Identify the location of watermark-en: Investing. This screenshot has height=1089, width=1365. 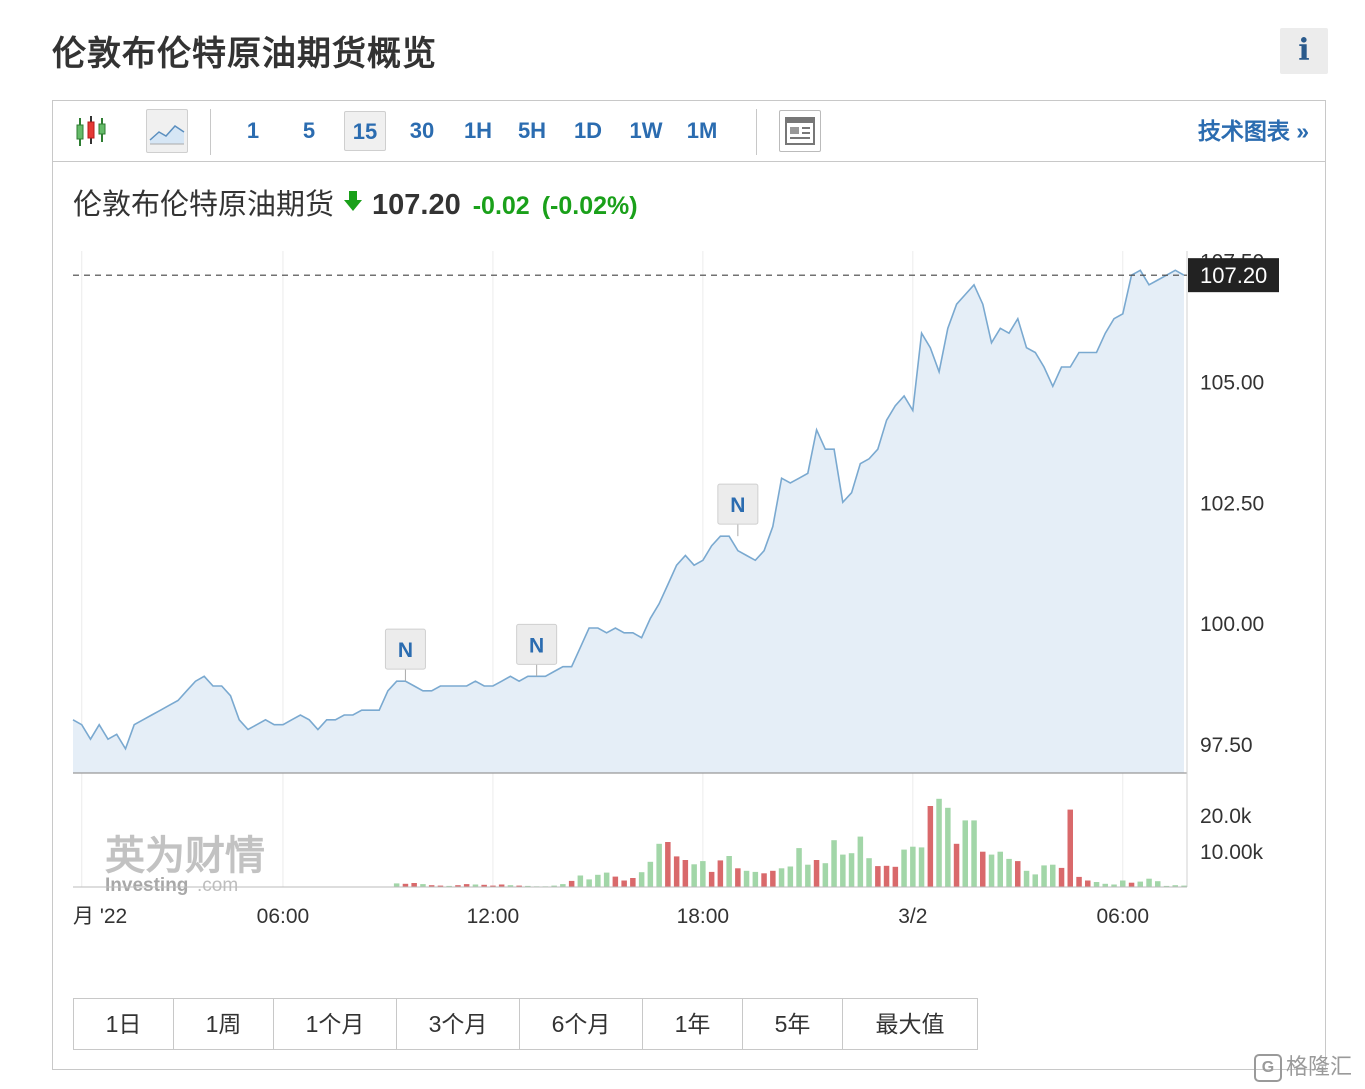
(146, 885).